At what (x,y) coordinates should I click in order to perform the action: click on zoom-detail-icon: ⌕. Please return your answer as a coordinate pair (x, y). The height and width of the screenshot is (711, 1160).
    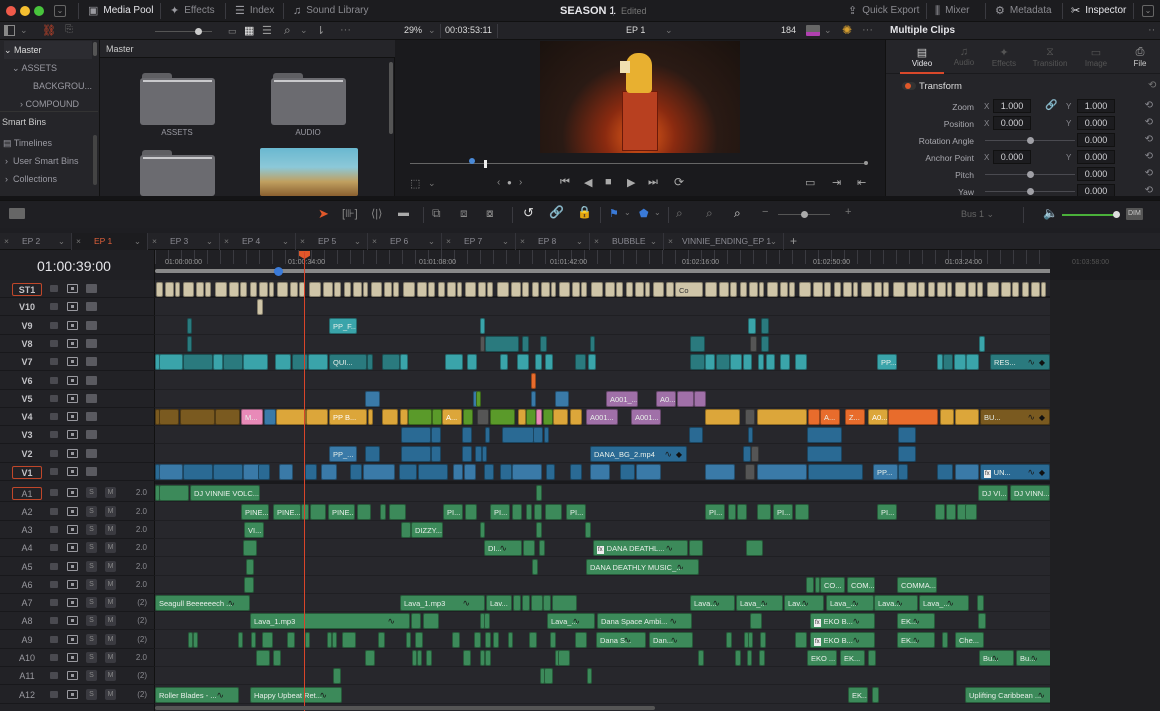
    Looking at the image, I should click on (709, 213).